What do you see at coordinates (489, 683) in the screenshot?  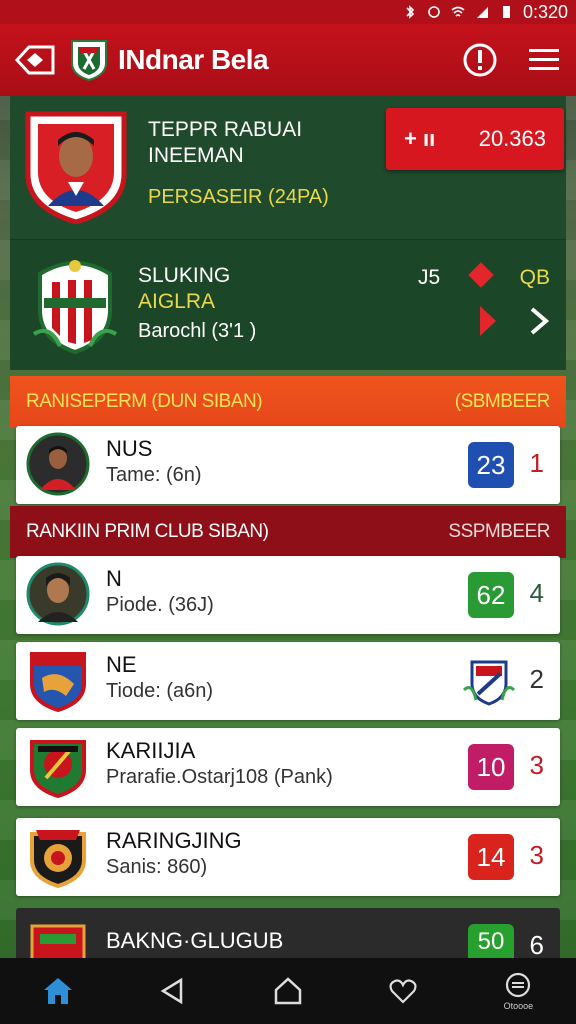 I see `club-mini-crest-icon` at bounding box center [489, 683].